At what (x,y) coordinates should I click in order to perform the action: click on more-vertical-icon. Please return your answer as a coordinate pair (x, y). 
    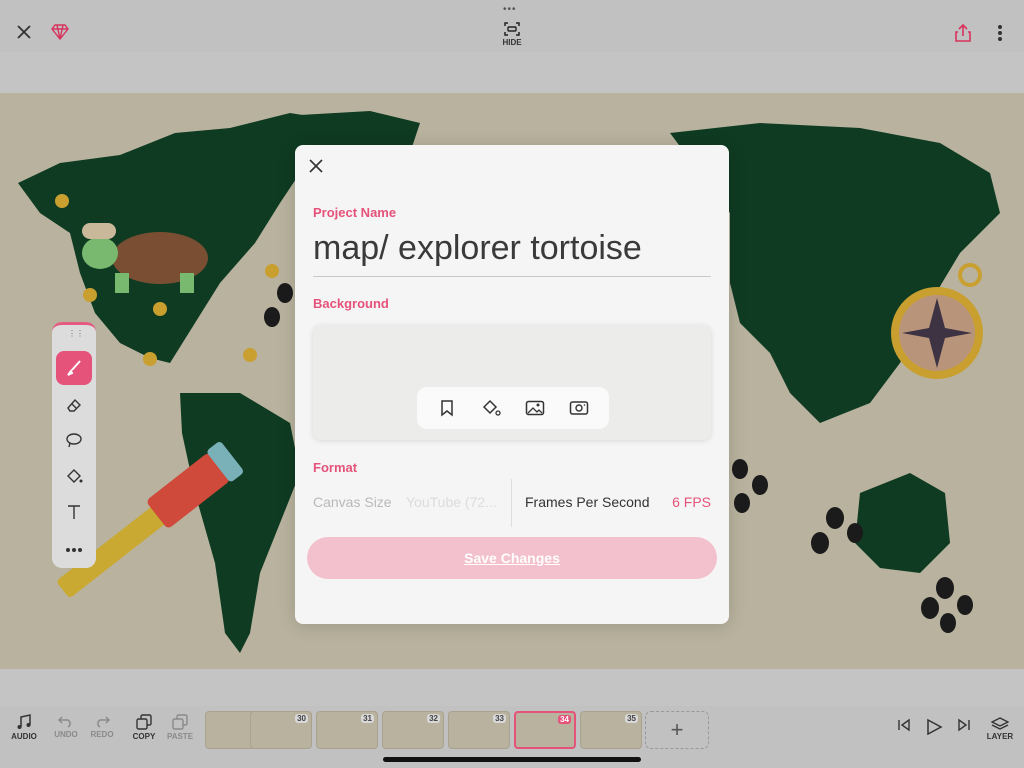
    Looking at the image, I should click on (1000, 33).